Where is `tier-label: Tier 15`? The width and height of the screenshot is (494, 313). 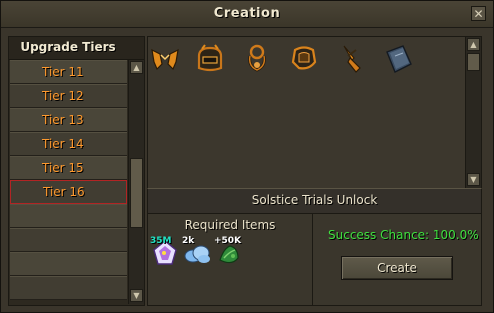
tier-label: Tier 15 is located at coordinates (63, 168).